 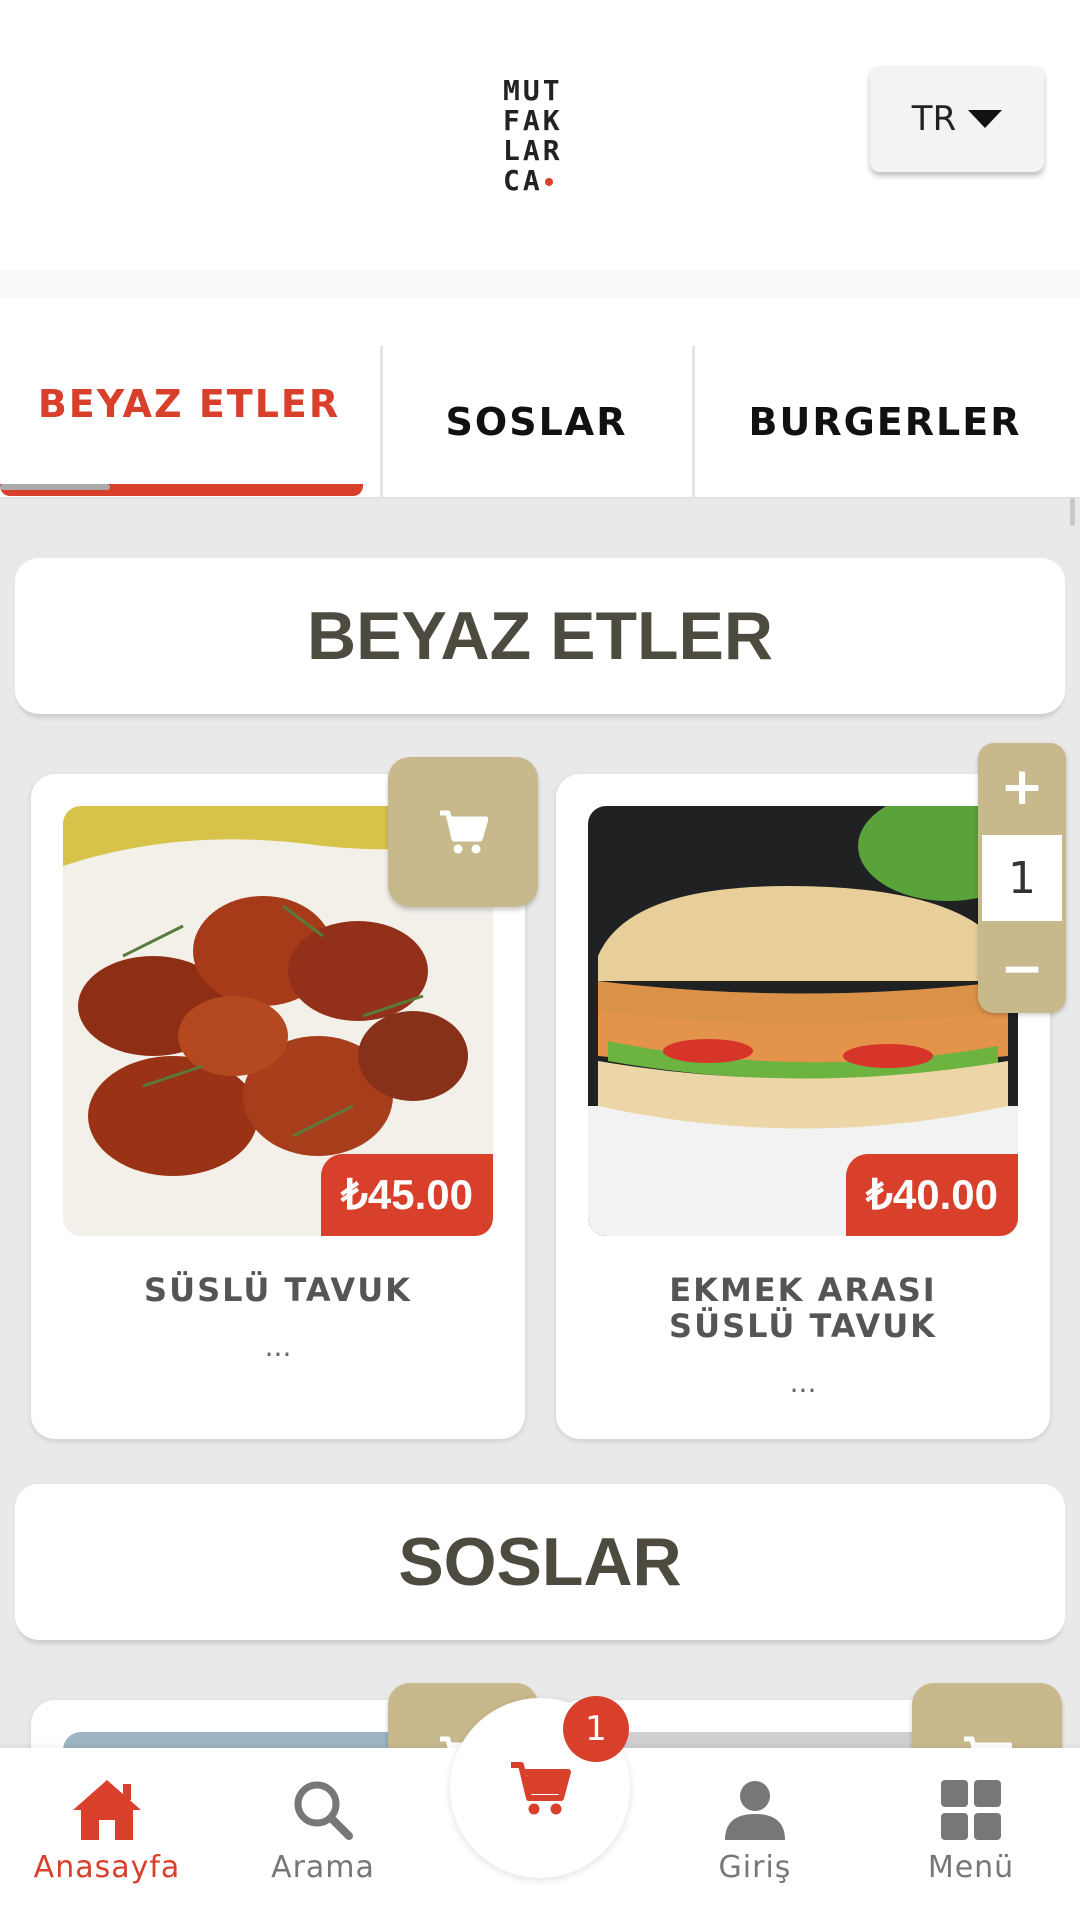 What do you see at coordinates (755, 1867) in the screenshot?
I see `nav-login-label: Giriş` at bounding box center [755, 1867].